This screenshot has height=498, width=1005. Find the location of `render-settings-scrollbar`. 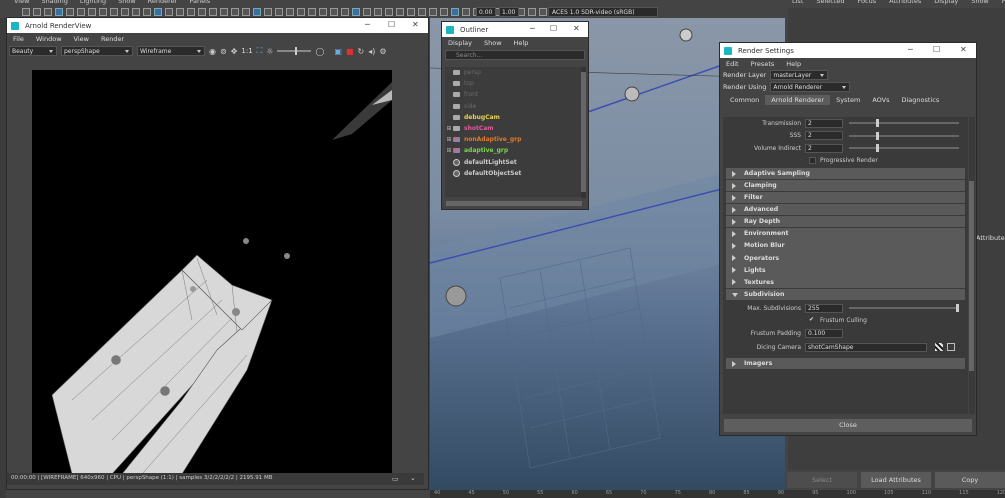

render-settings-scrollbar is located at coordinates (972, 265).